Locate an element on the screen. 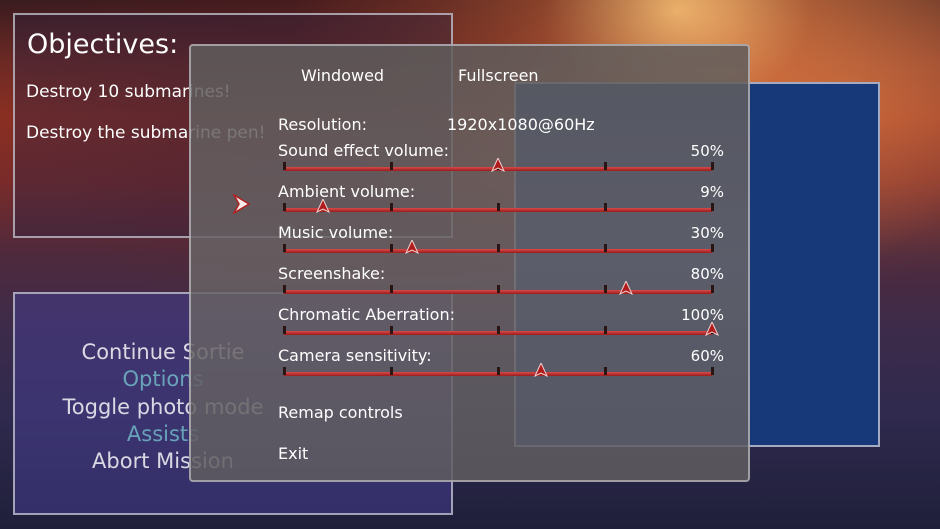 The image size is (940, 529). sound-effect-volume-slider is located at coordinates (498, 165).